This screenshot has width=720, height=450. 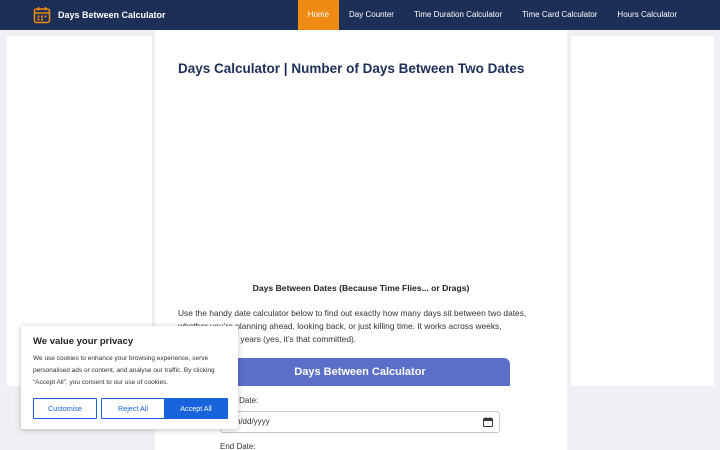 I want to click on brand-link: Days Between Calculator, so click(x=83, y=15).